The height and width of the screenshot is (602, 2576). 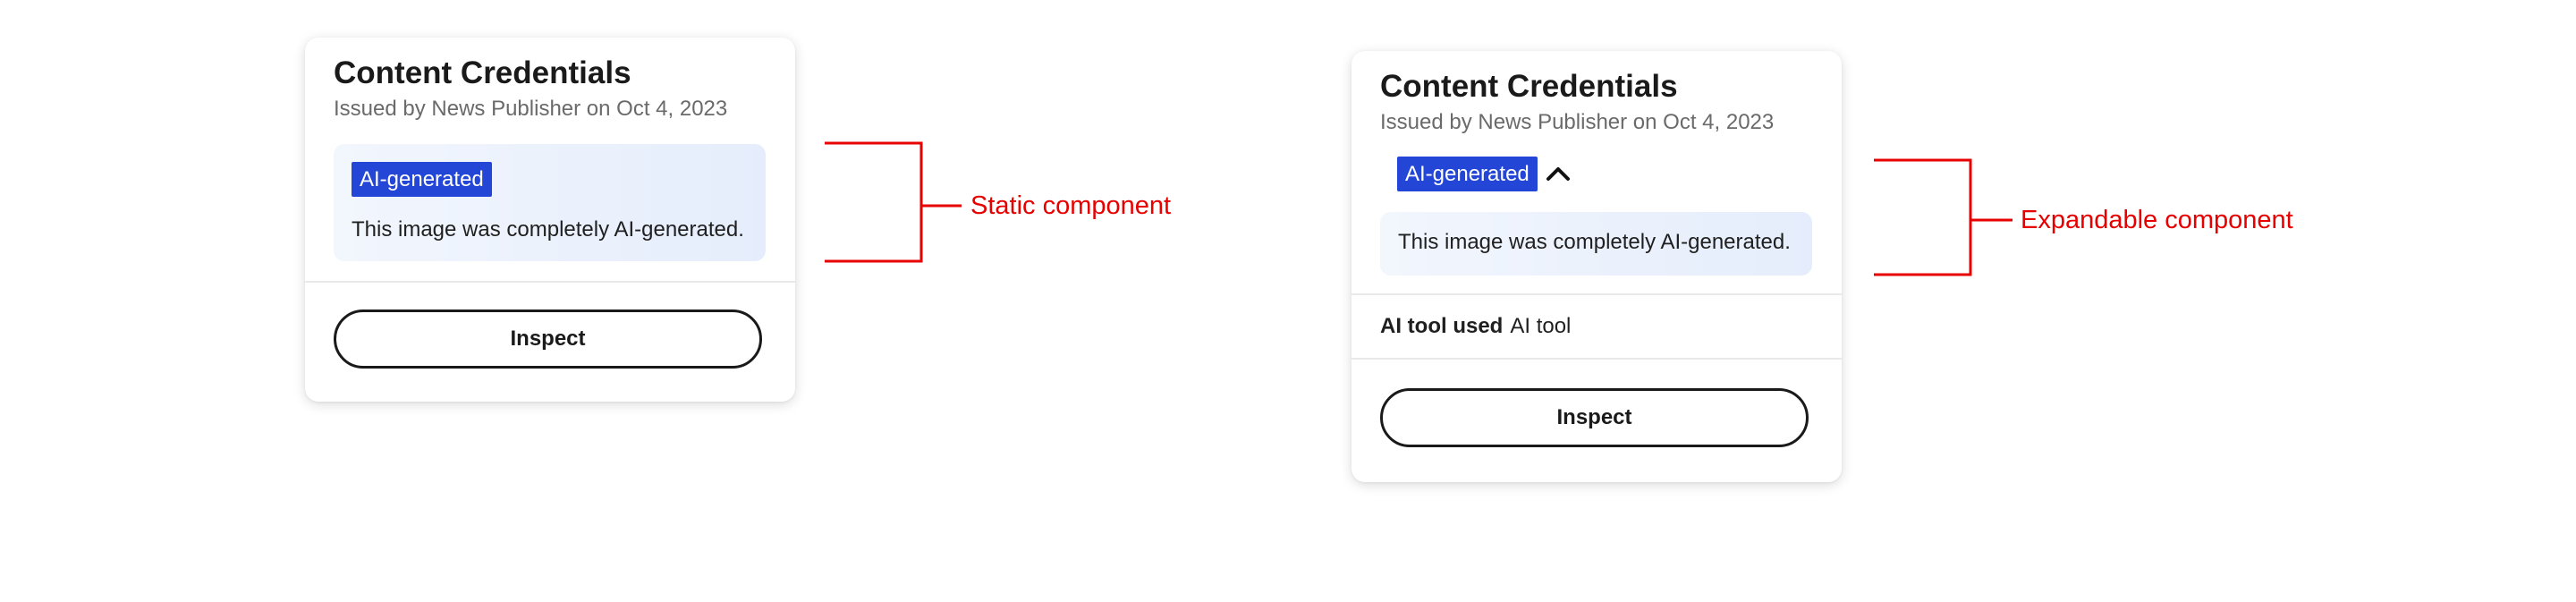 I want to click on expandable-bracket, so click(x=1943, y=217).